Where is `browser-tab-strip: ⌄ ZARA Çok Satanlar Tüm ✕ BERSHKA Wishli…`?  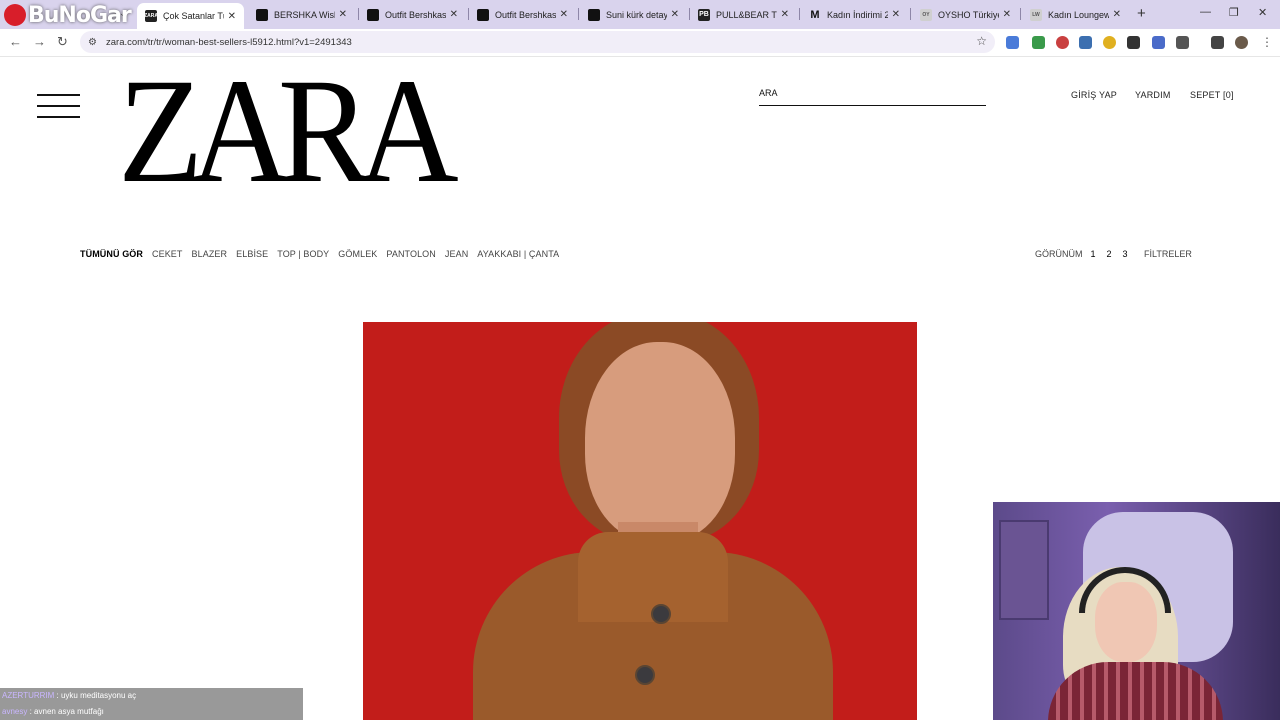
browser-tab-strip: ⌄ ZARA Çok Satanlar Tüm ✕ BERSHKA Wishli… is located at coordinates (640, 14).